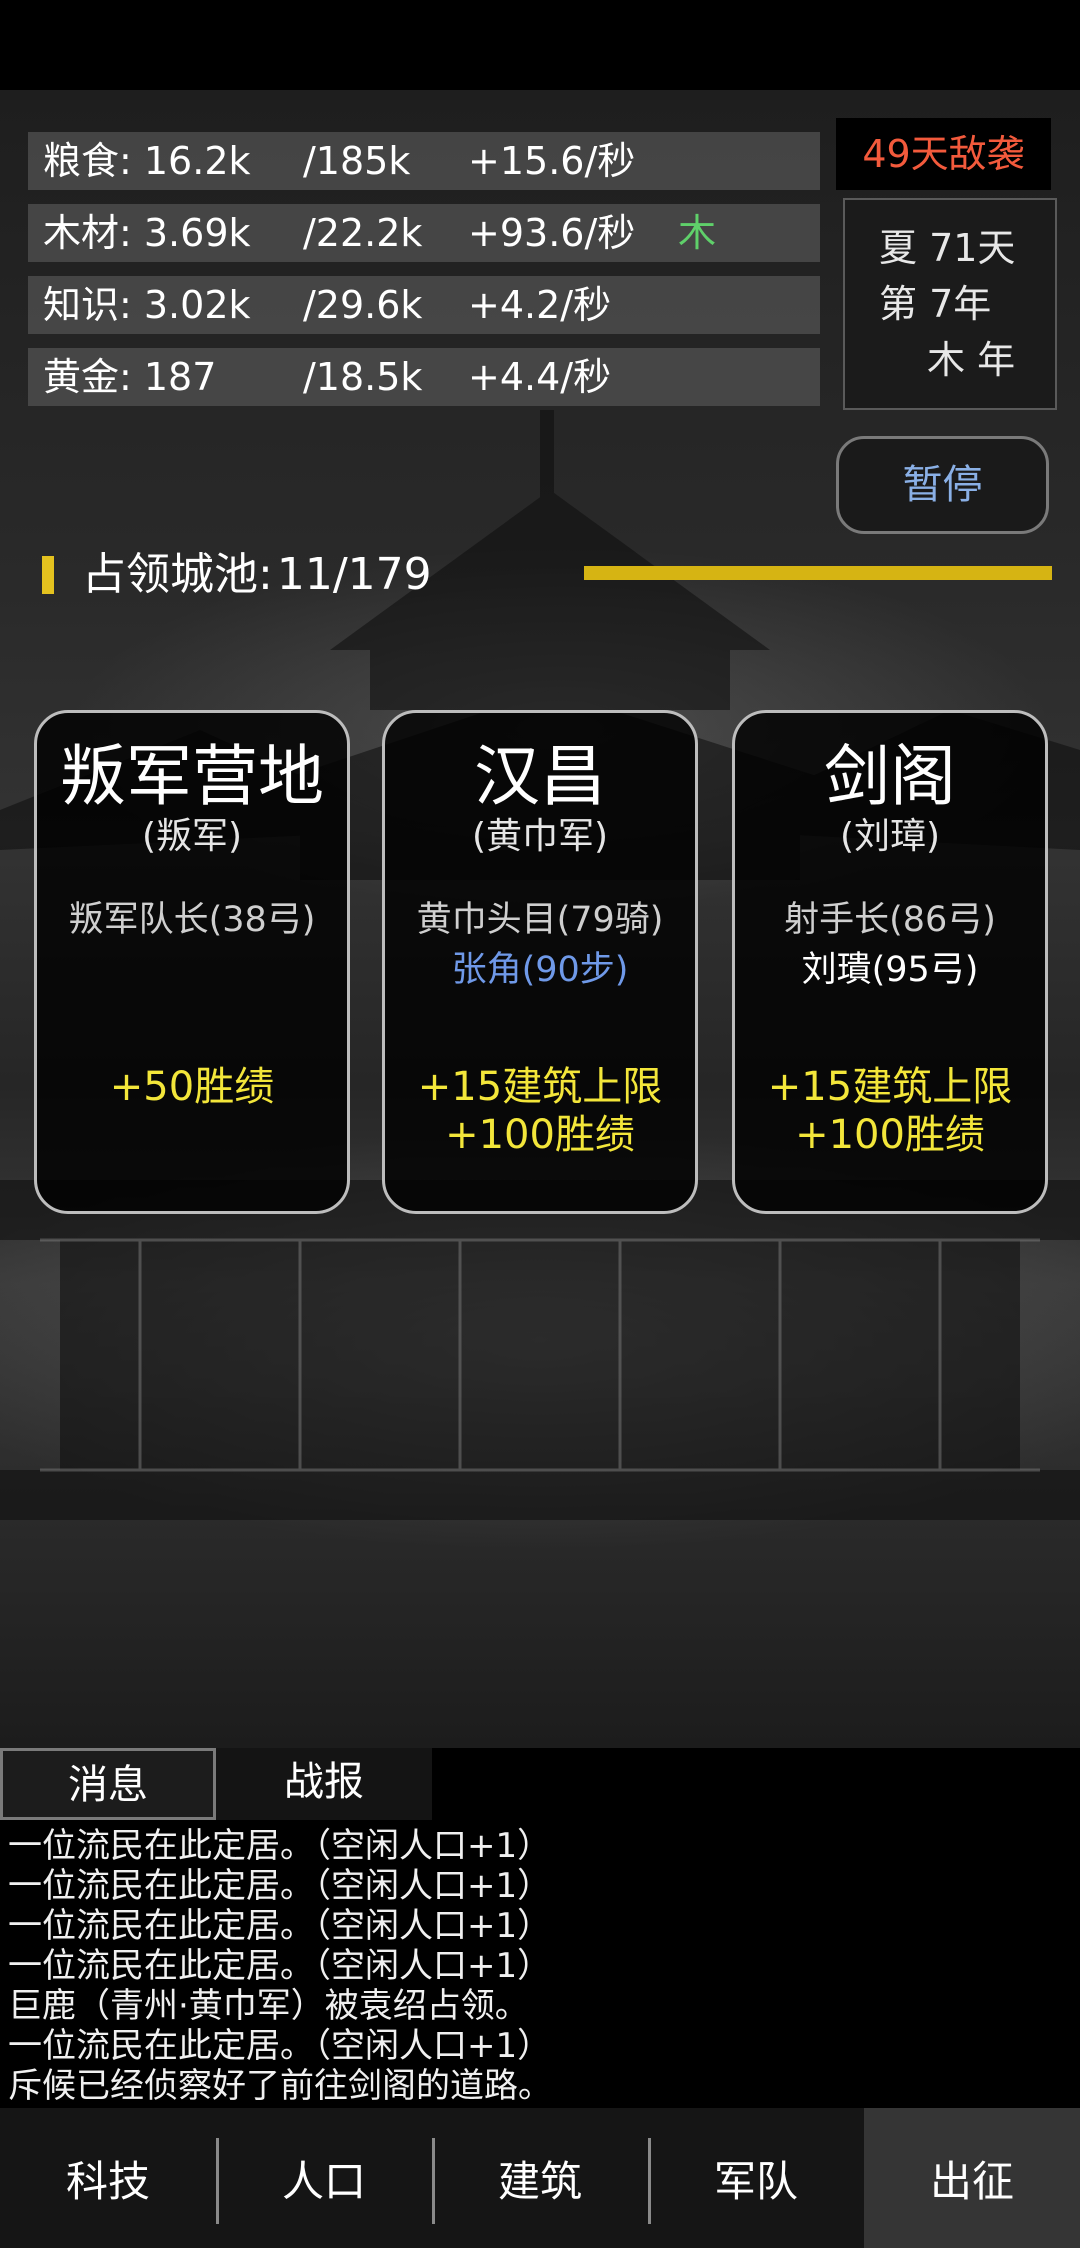 The height and width of the screenshot is (2248, 1080). I want to click on resource-amount: 黄金: 187, so click(130, 377).